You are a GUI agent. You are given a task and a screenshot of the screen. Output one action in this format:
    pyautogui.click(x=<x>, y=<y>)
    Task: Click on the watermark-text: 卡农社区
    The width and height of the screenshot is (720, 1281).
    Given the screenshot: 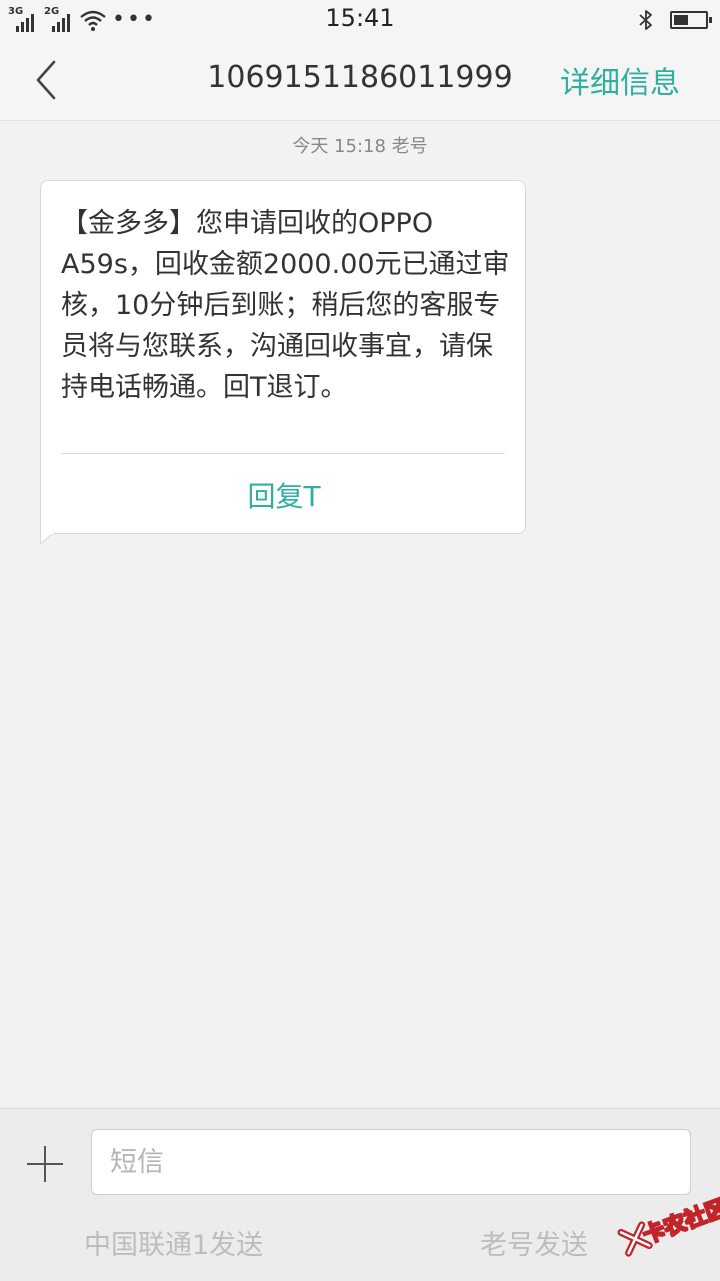 What is the action you would take?
    pyautogui.click(x=679, y=1222)
    